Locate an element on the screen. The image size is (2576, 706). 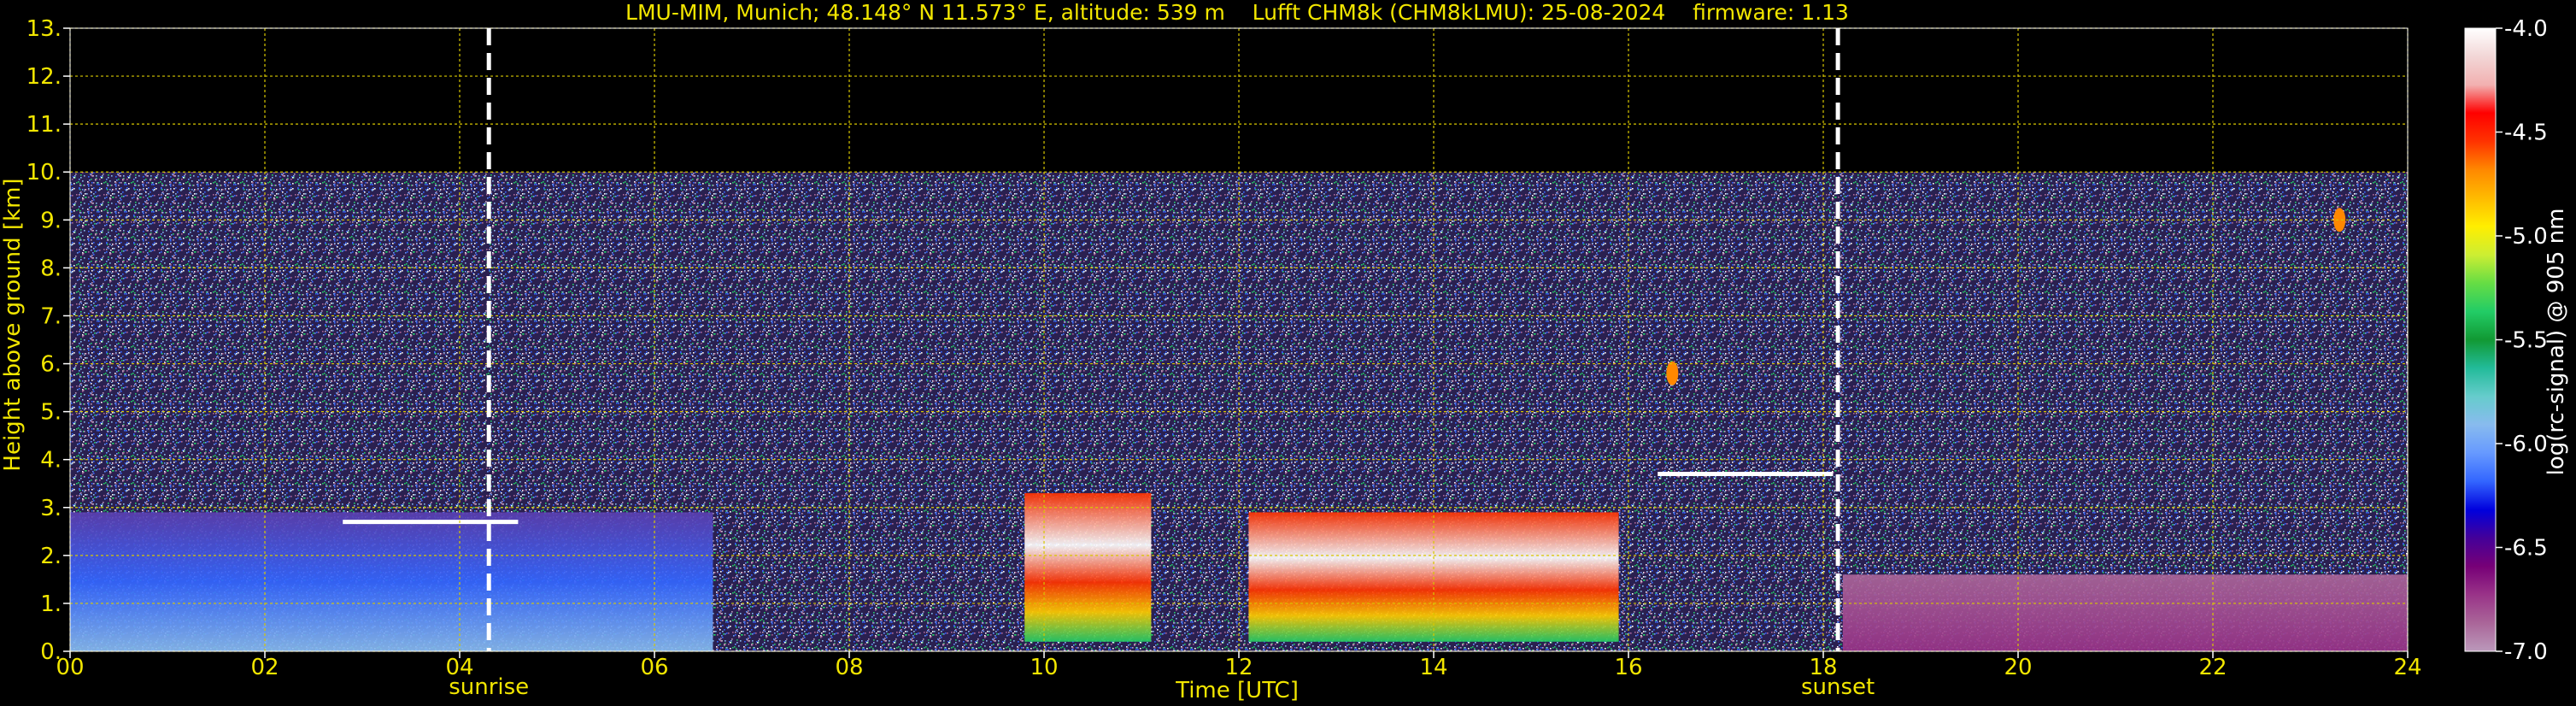
y-tick-label: 12. is located at coordinates (44, 77).